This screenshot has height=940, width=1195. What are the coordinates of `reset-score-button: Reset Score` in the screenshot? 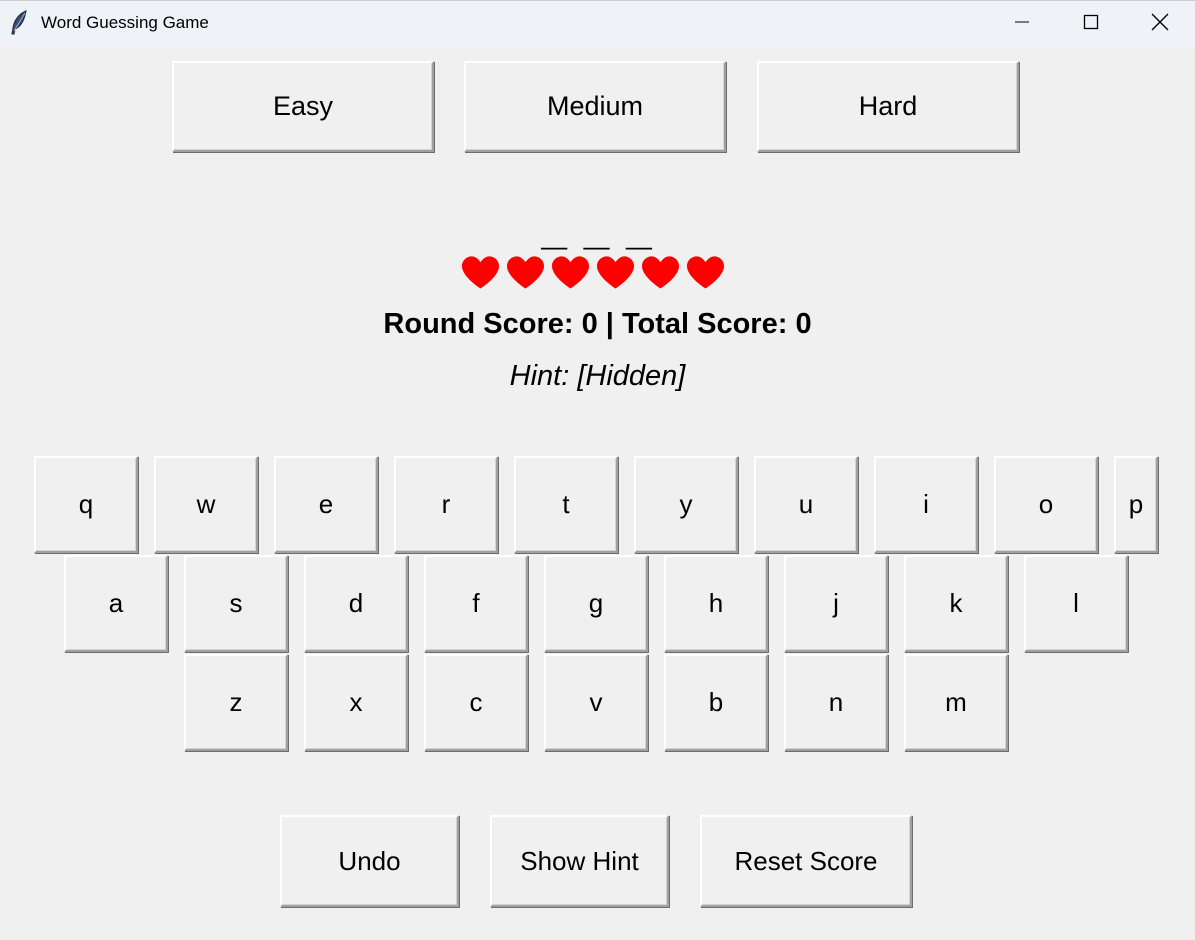 It's located at (806, 861).